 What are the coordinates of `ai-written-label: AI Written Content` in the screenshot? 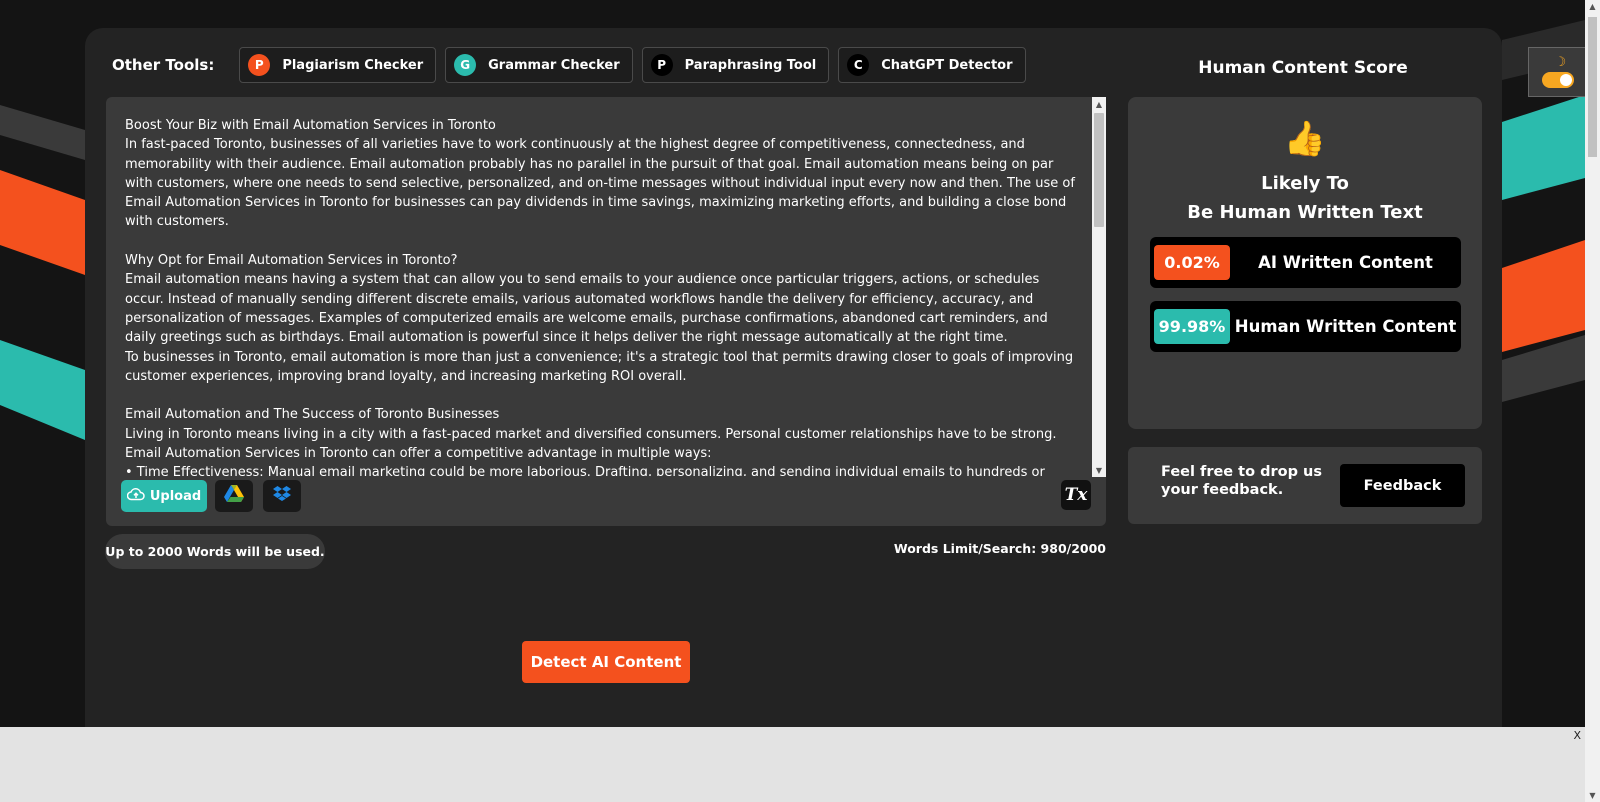 It's located at (1345, 262).